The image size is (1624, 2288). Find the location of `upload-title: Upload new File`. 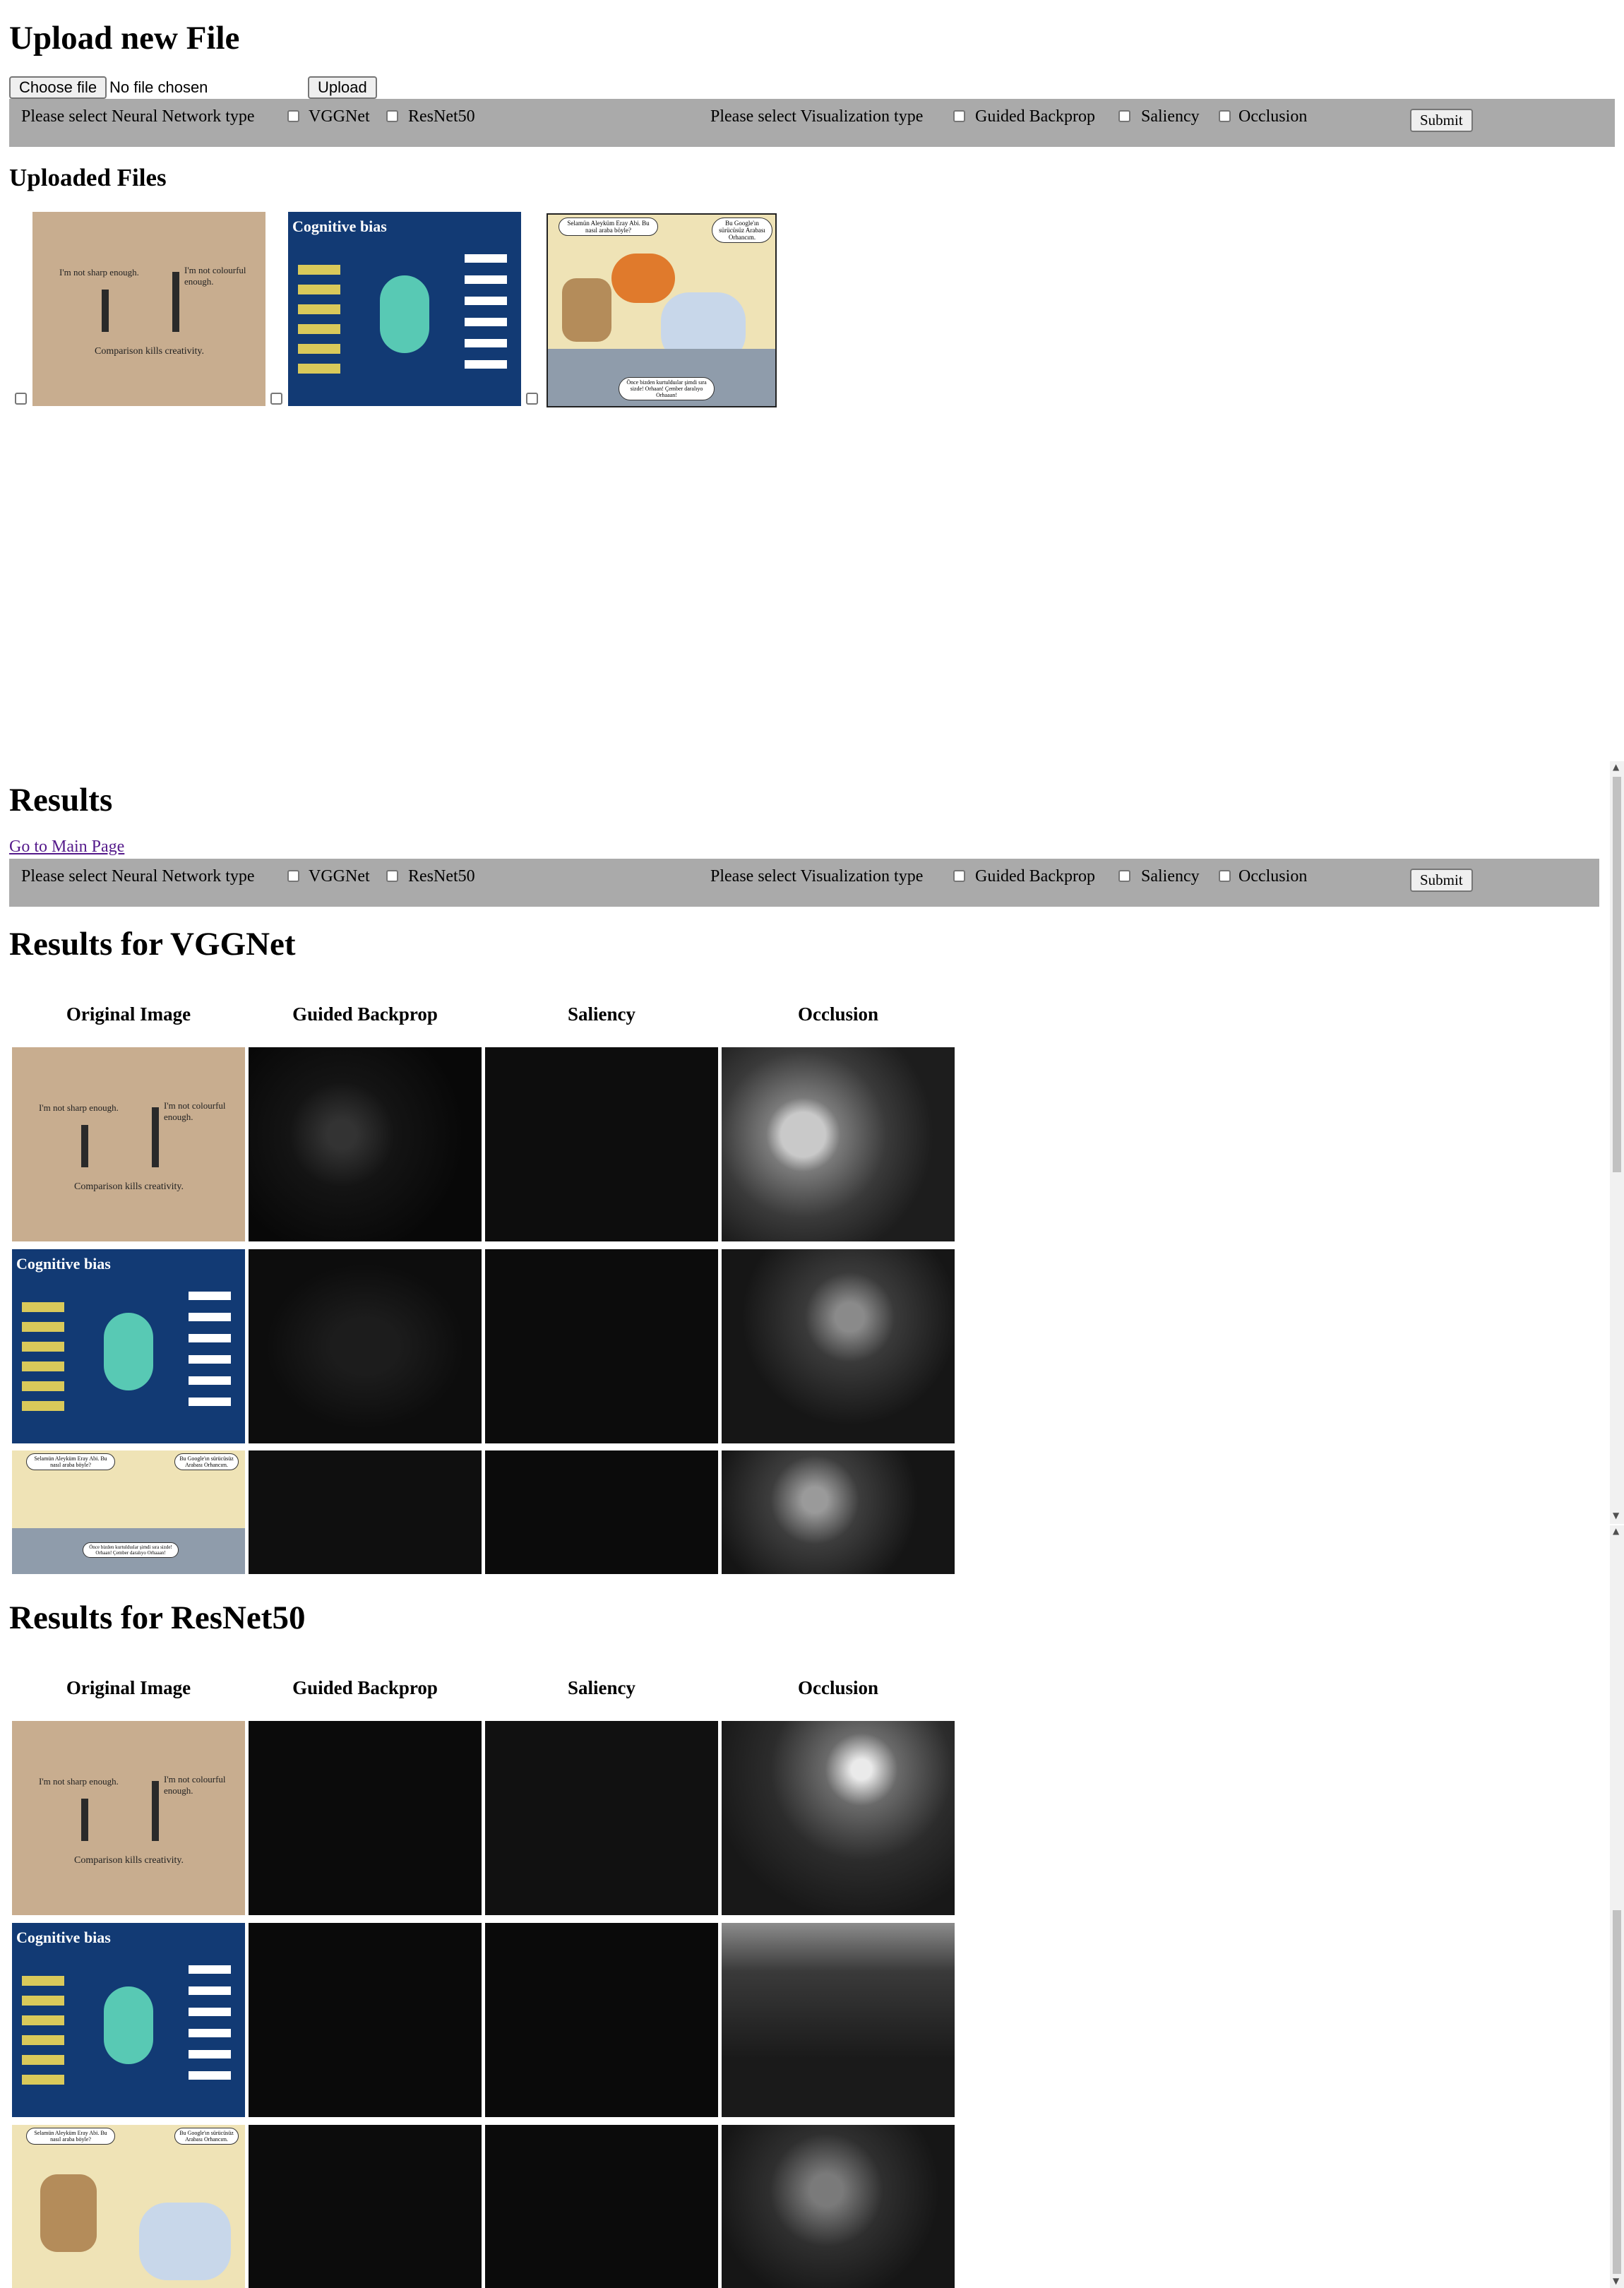

upload-title: Upload new File is located at coordinates (125, 38).